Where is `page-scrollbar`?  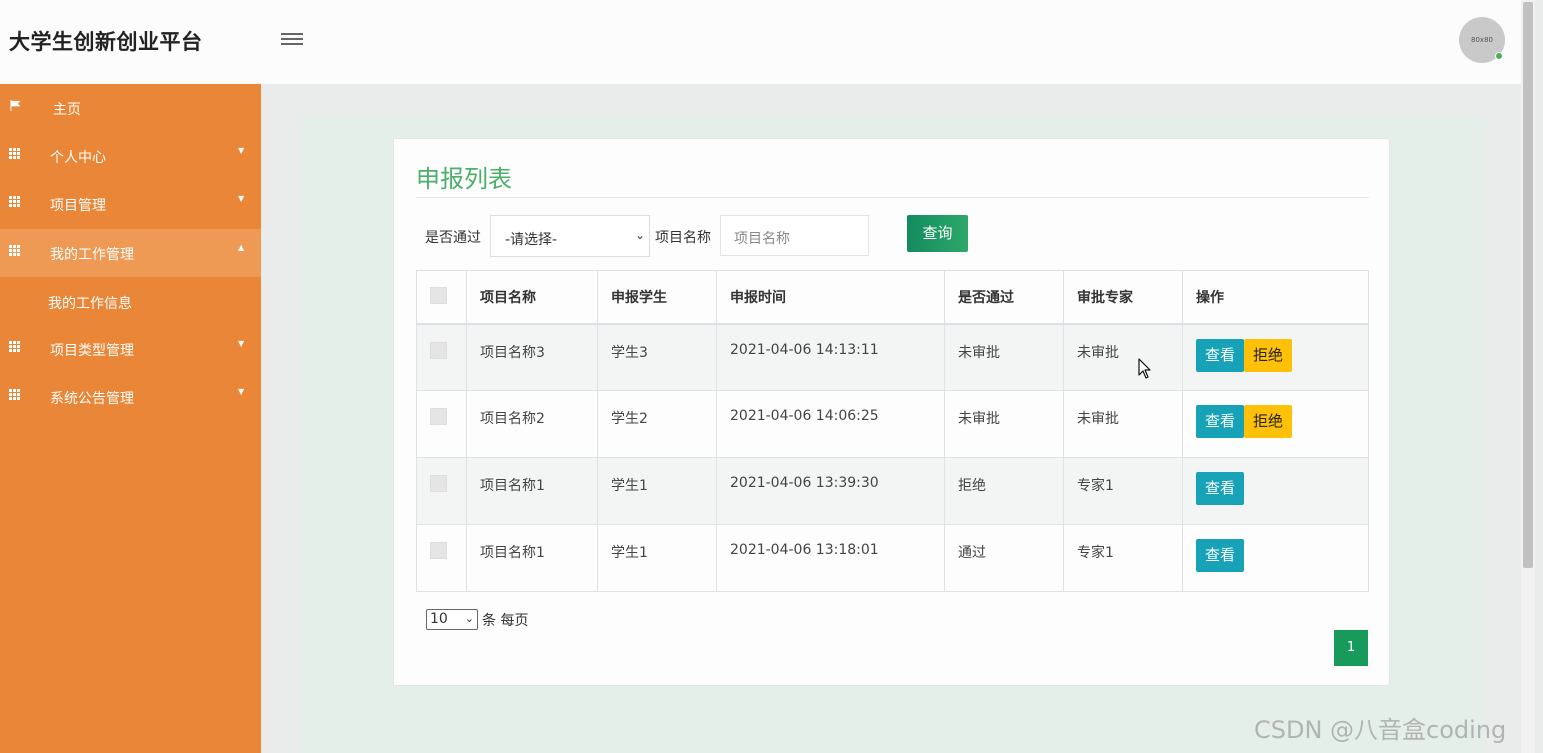 page-scrollbar is located at coordinates (1528, 376).